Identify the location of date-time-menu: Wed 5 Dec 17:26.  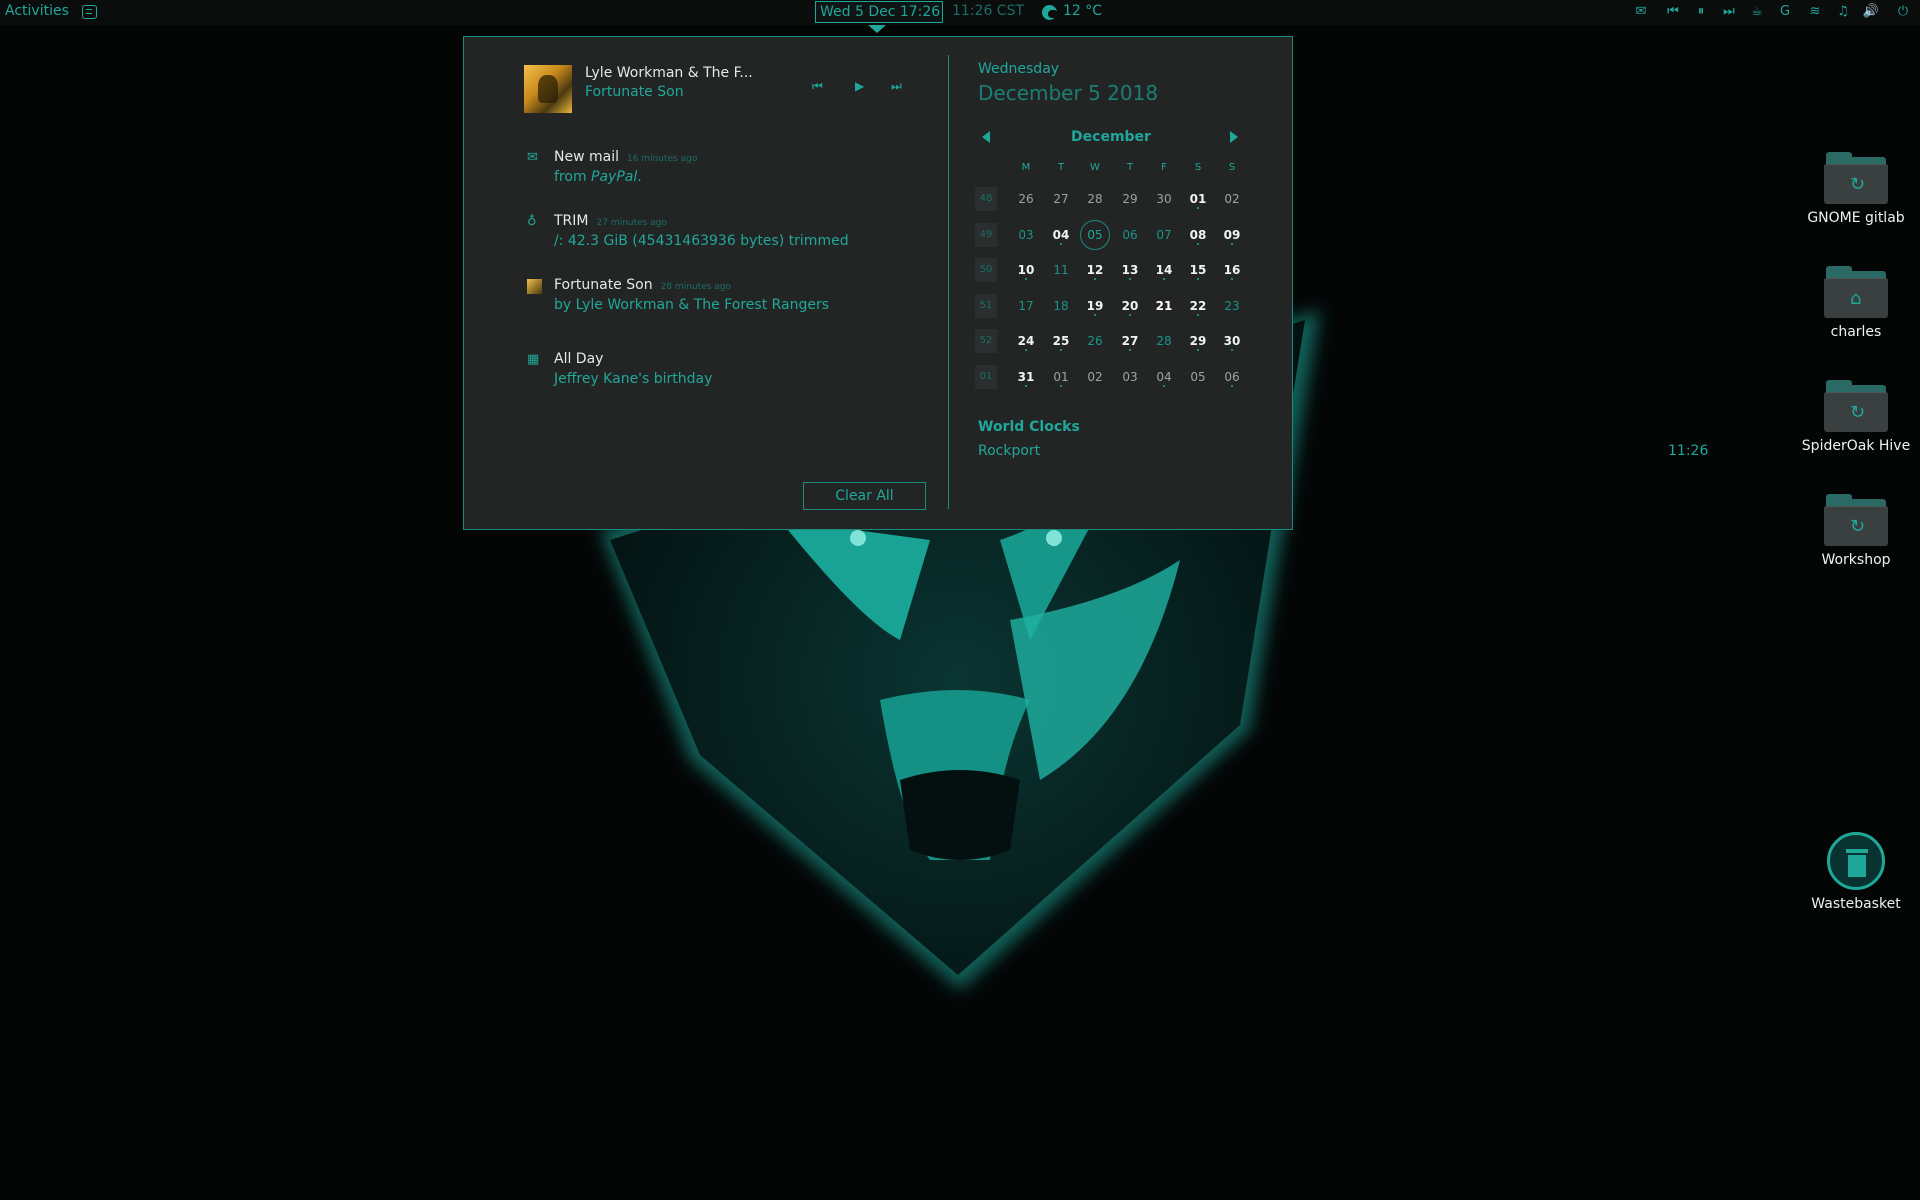
(879, 12).